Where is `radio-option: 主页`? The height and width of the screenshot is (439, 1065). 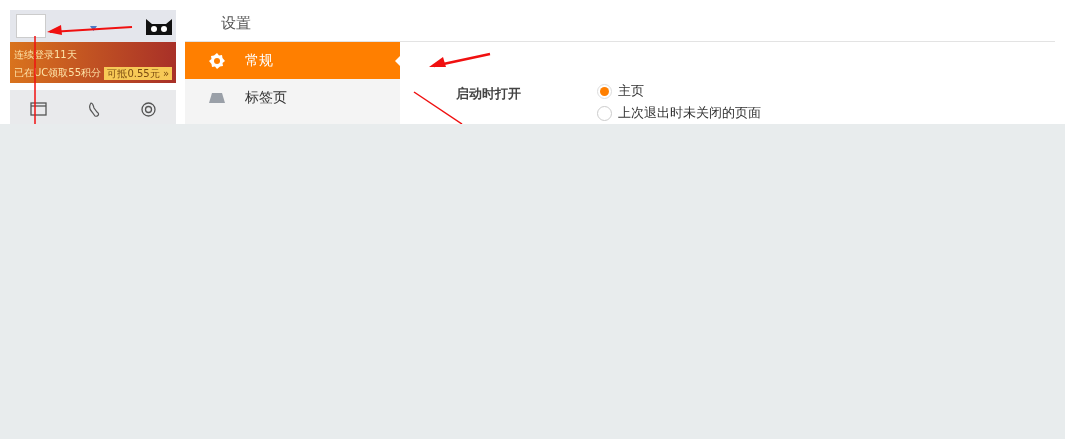 radio-option: 主页 is located at coordinates (620, 91).